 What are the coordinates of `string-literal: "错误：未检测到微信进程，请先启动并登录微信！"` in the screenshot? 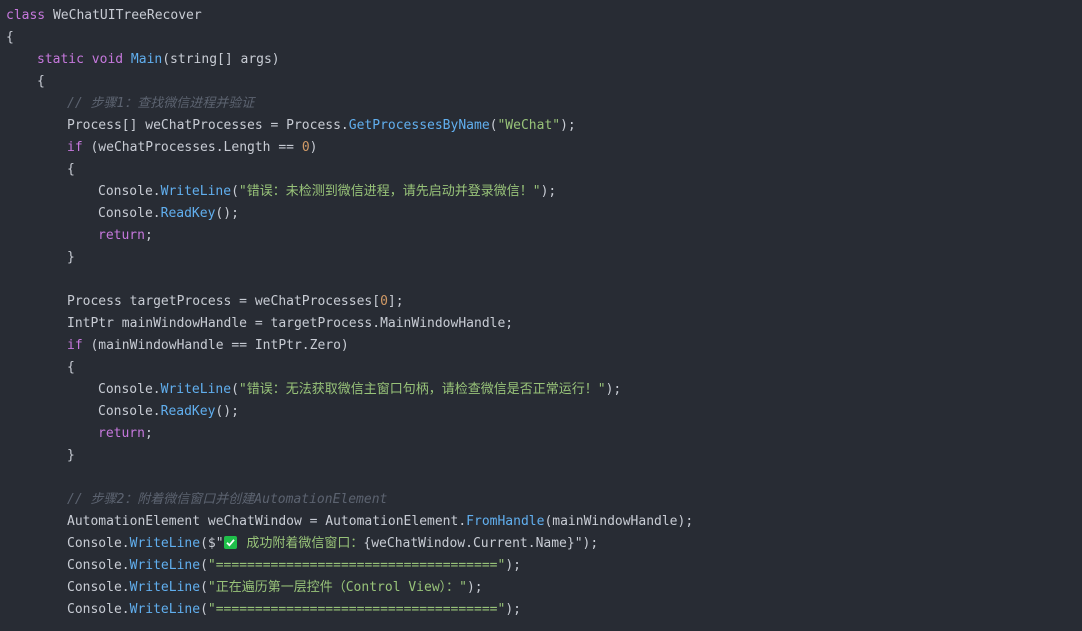 It's located at (389, 191).